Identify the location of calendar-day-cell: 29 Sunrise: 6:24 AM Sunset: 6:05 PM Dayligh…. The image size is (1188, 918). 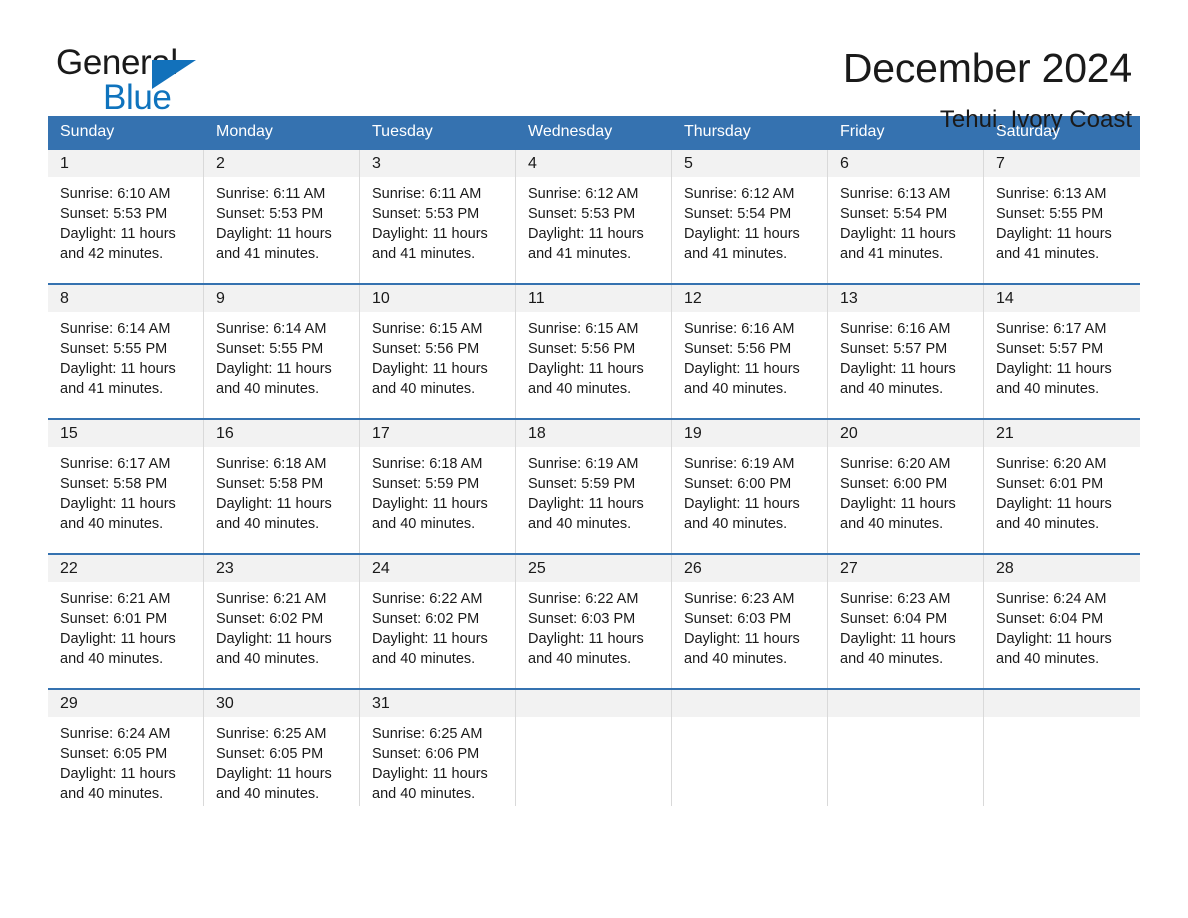
(126, 748).